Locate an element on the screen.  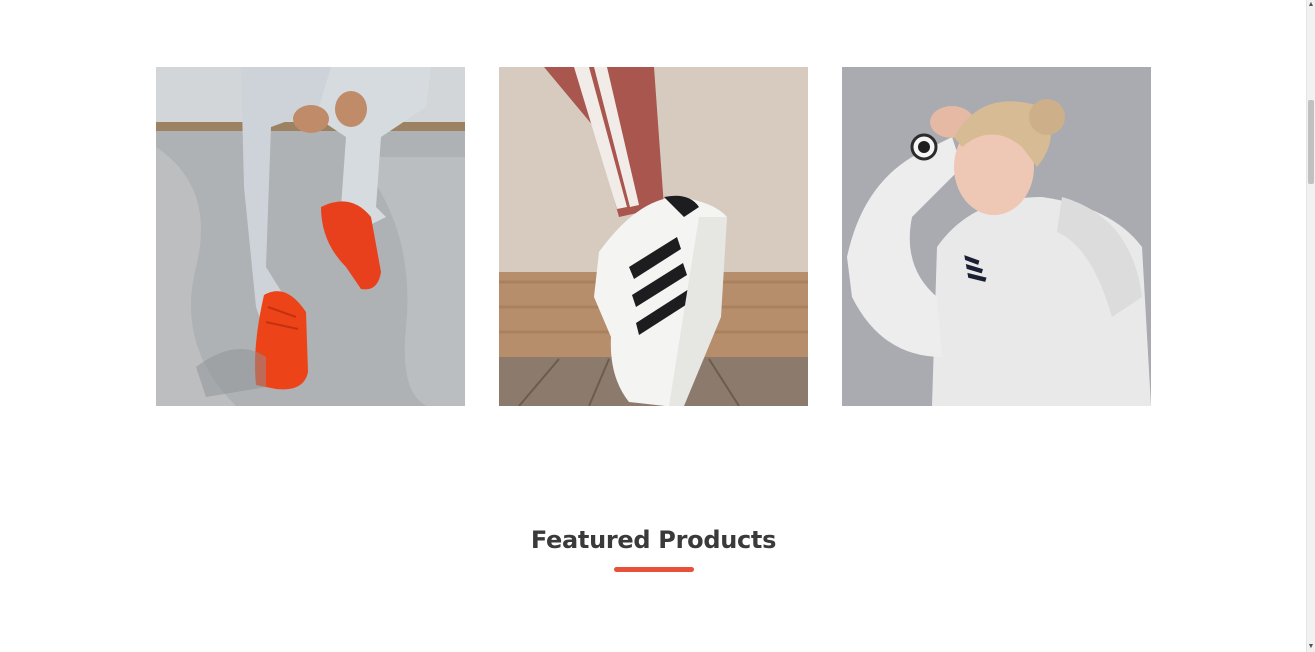
orange-sneakers-image is located at coordinates (310, 236).